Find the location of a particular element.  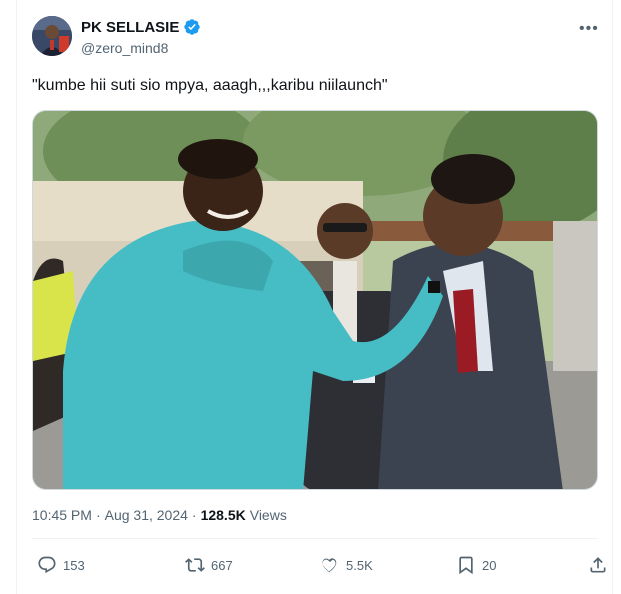

tweet-date: Aug 31, 2024 is located at coordinates (146, 515).